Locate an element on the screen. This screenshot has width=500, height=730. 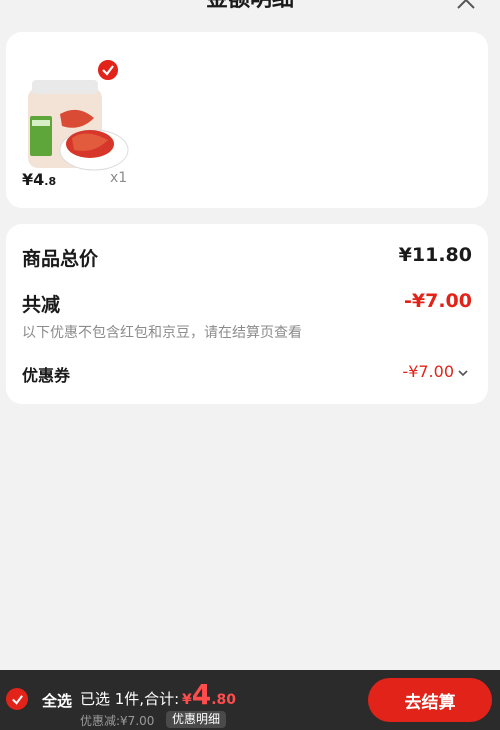
reduction-note: 以下优惠不包含红包和京豆，请在结算页查看 is located at coordinates (162, 333).